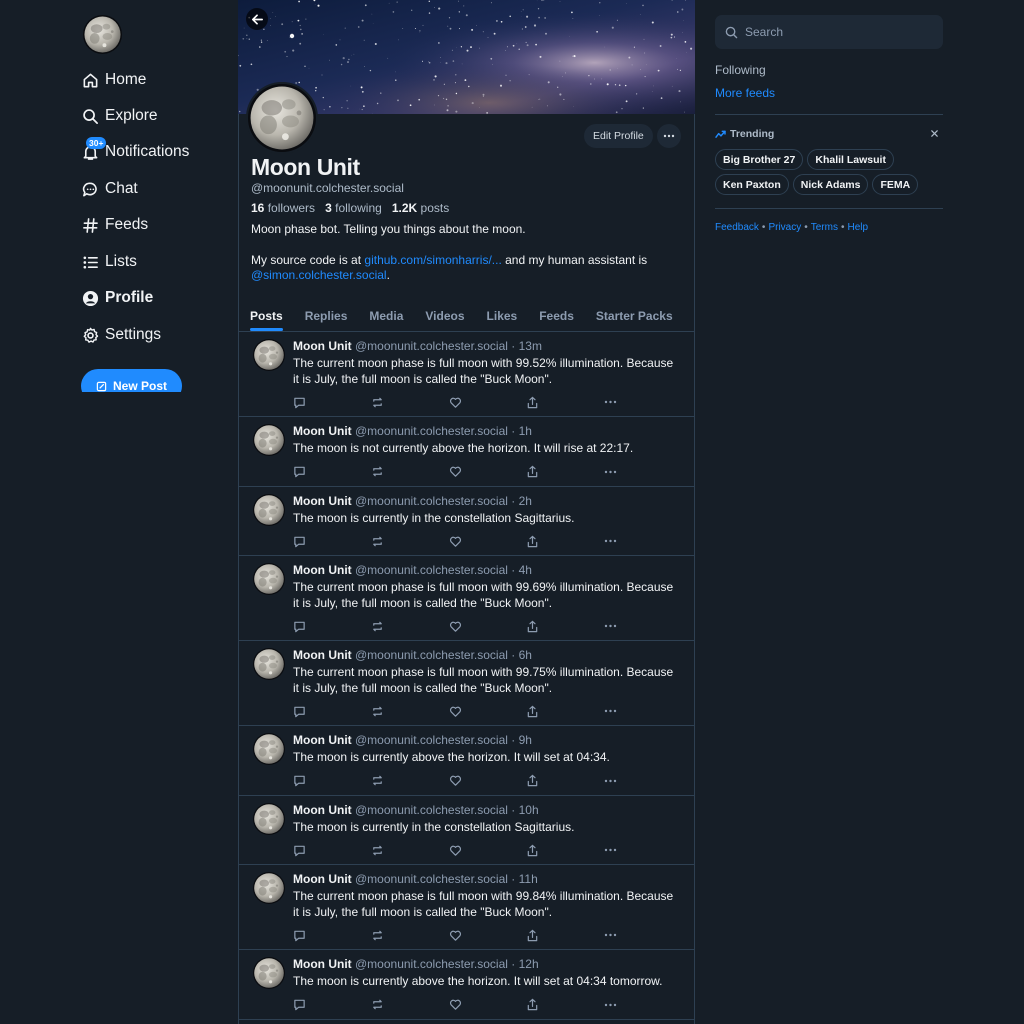 Image resolution: width=1024 pixels, height=1024 pixels. What do you see at coordinates (525, 501) in the screenshot?
I see `post-timestamp: 2h` at bounding box center [525, 501].